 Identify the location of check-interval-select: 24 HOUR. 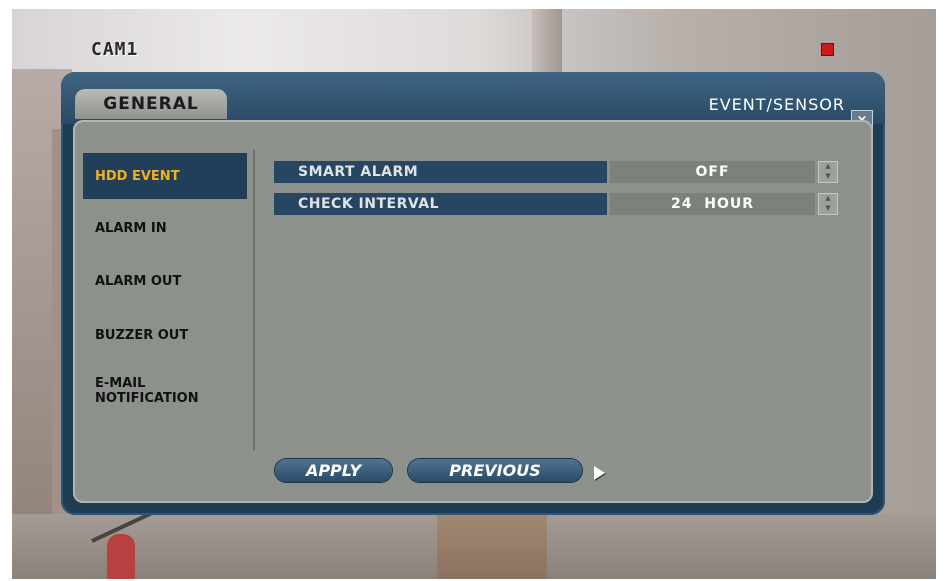
(712, 204).